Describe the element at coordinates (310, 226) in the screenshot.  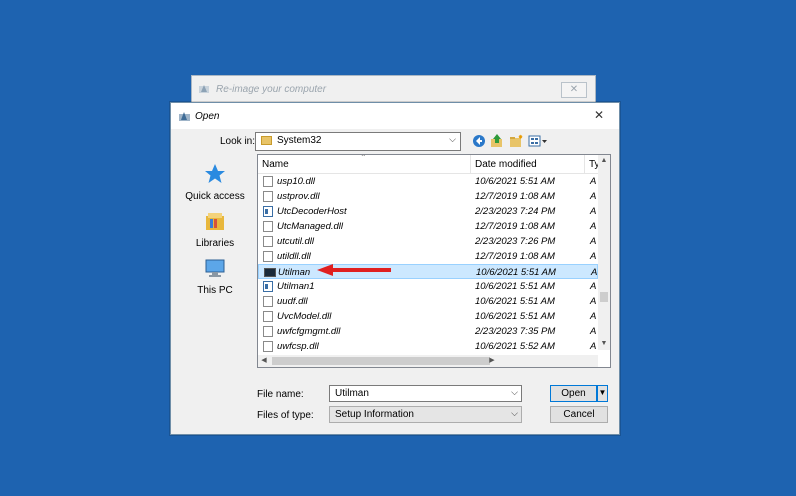
I see `file-name: UtcManaged.dll` at that location.